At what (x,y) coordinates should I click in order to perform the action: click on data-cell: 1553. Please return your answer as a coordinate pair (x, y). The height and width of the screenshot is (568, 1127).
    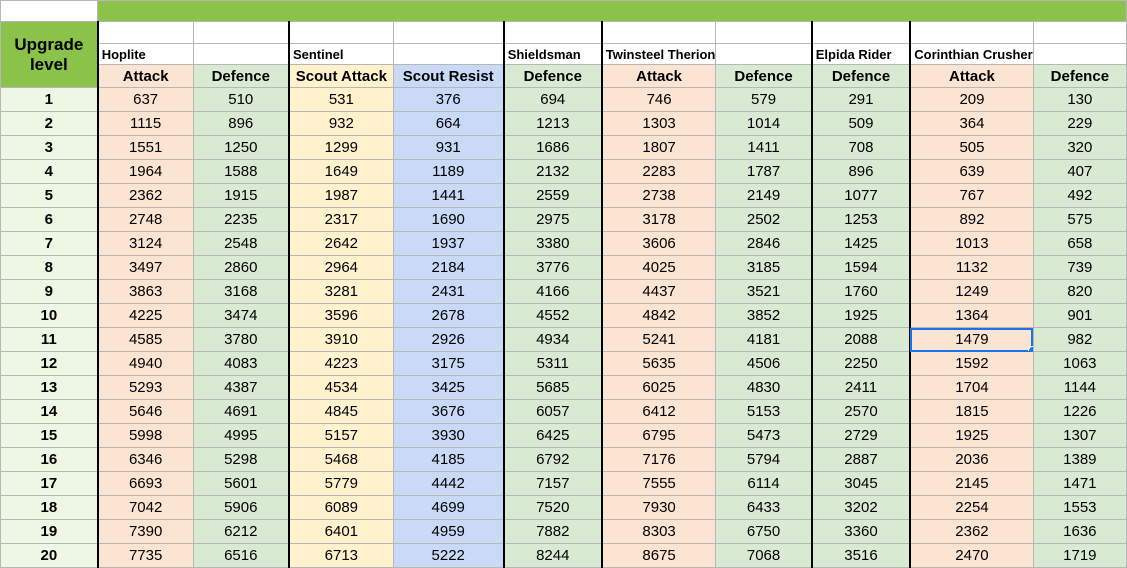
    Looking at the image, I should click on (1079, 507).